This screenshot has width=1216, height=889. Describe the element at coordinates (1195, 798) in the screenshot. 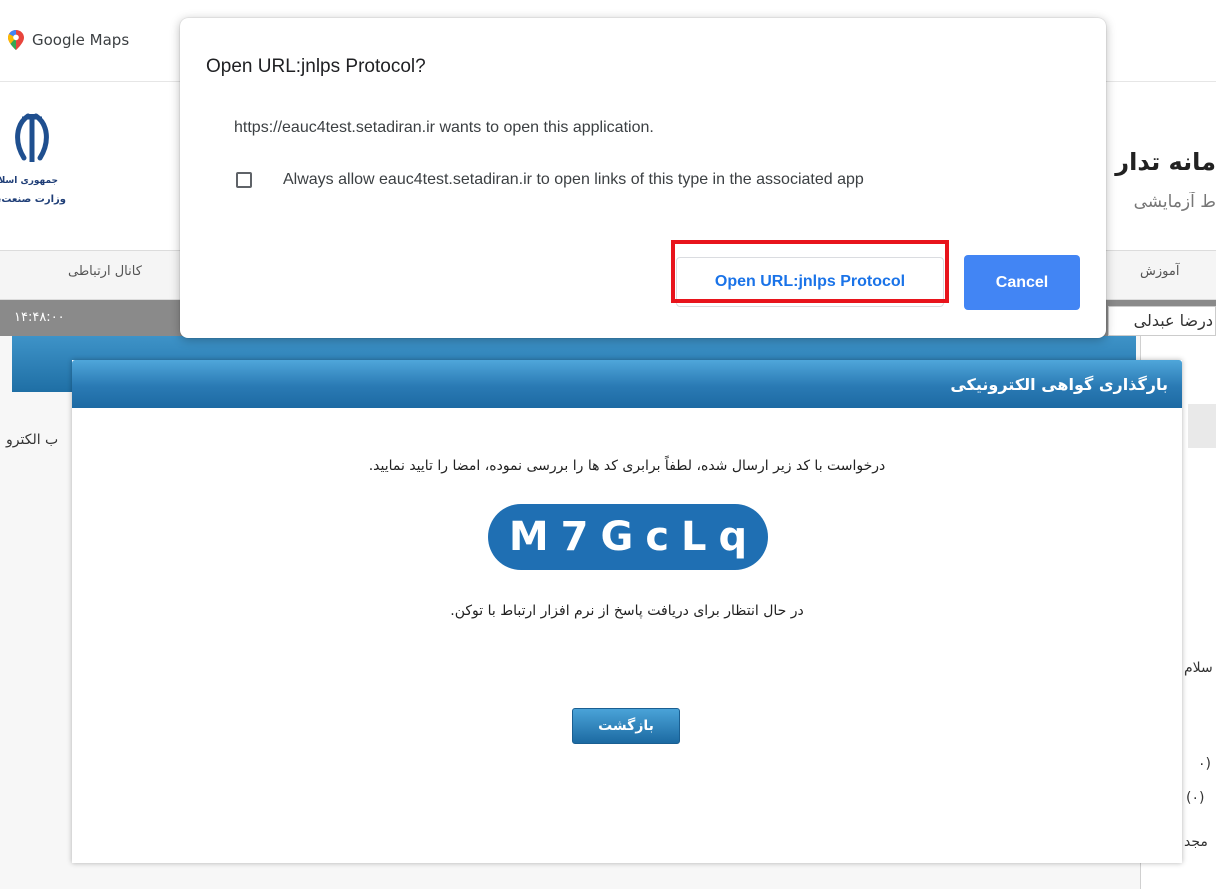

I see `right-fragment-3: (۰)` at that location.